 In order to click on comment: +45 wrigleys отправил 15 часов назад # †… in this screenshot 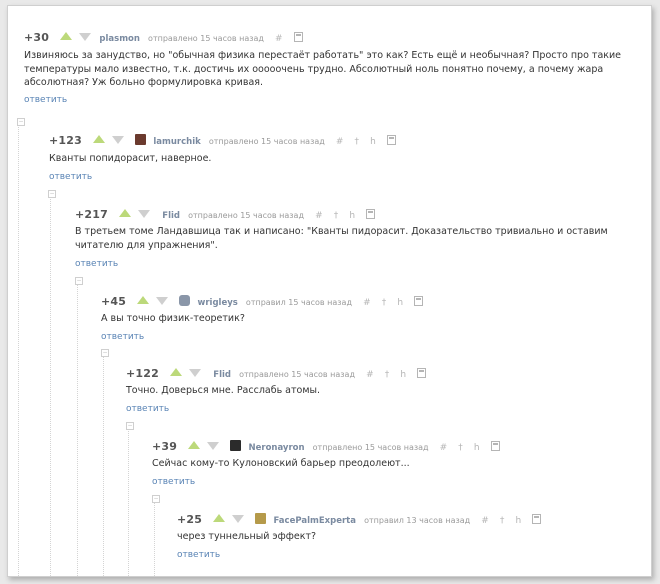, I will do `click(376, 317)`.